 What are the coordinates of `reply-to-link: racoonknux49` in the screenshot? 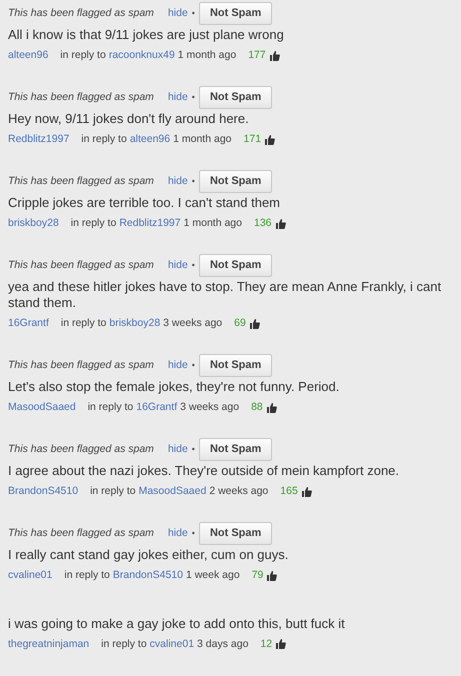 It's located at (141, 56).